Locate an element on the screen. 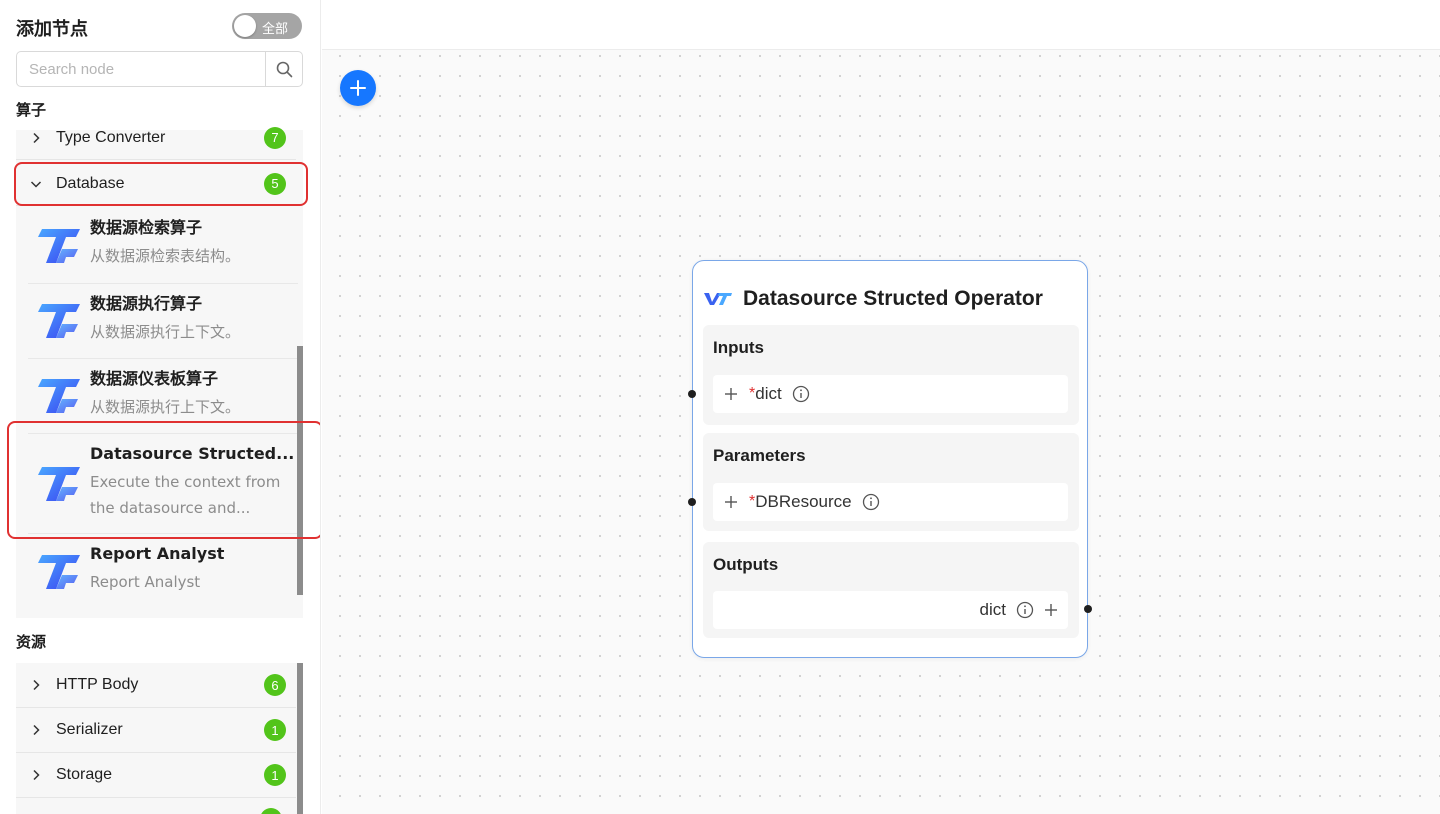  category-type-converter: Type Converter 7 is located at coordinates (156, 138).